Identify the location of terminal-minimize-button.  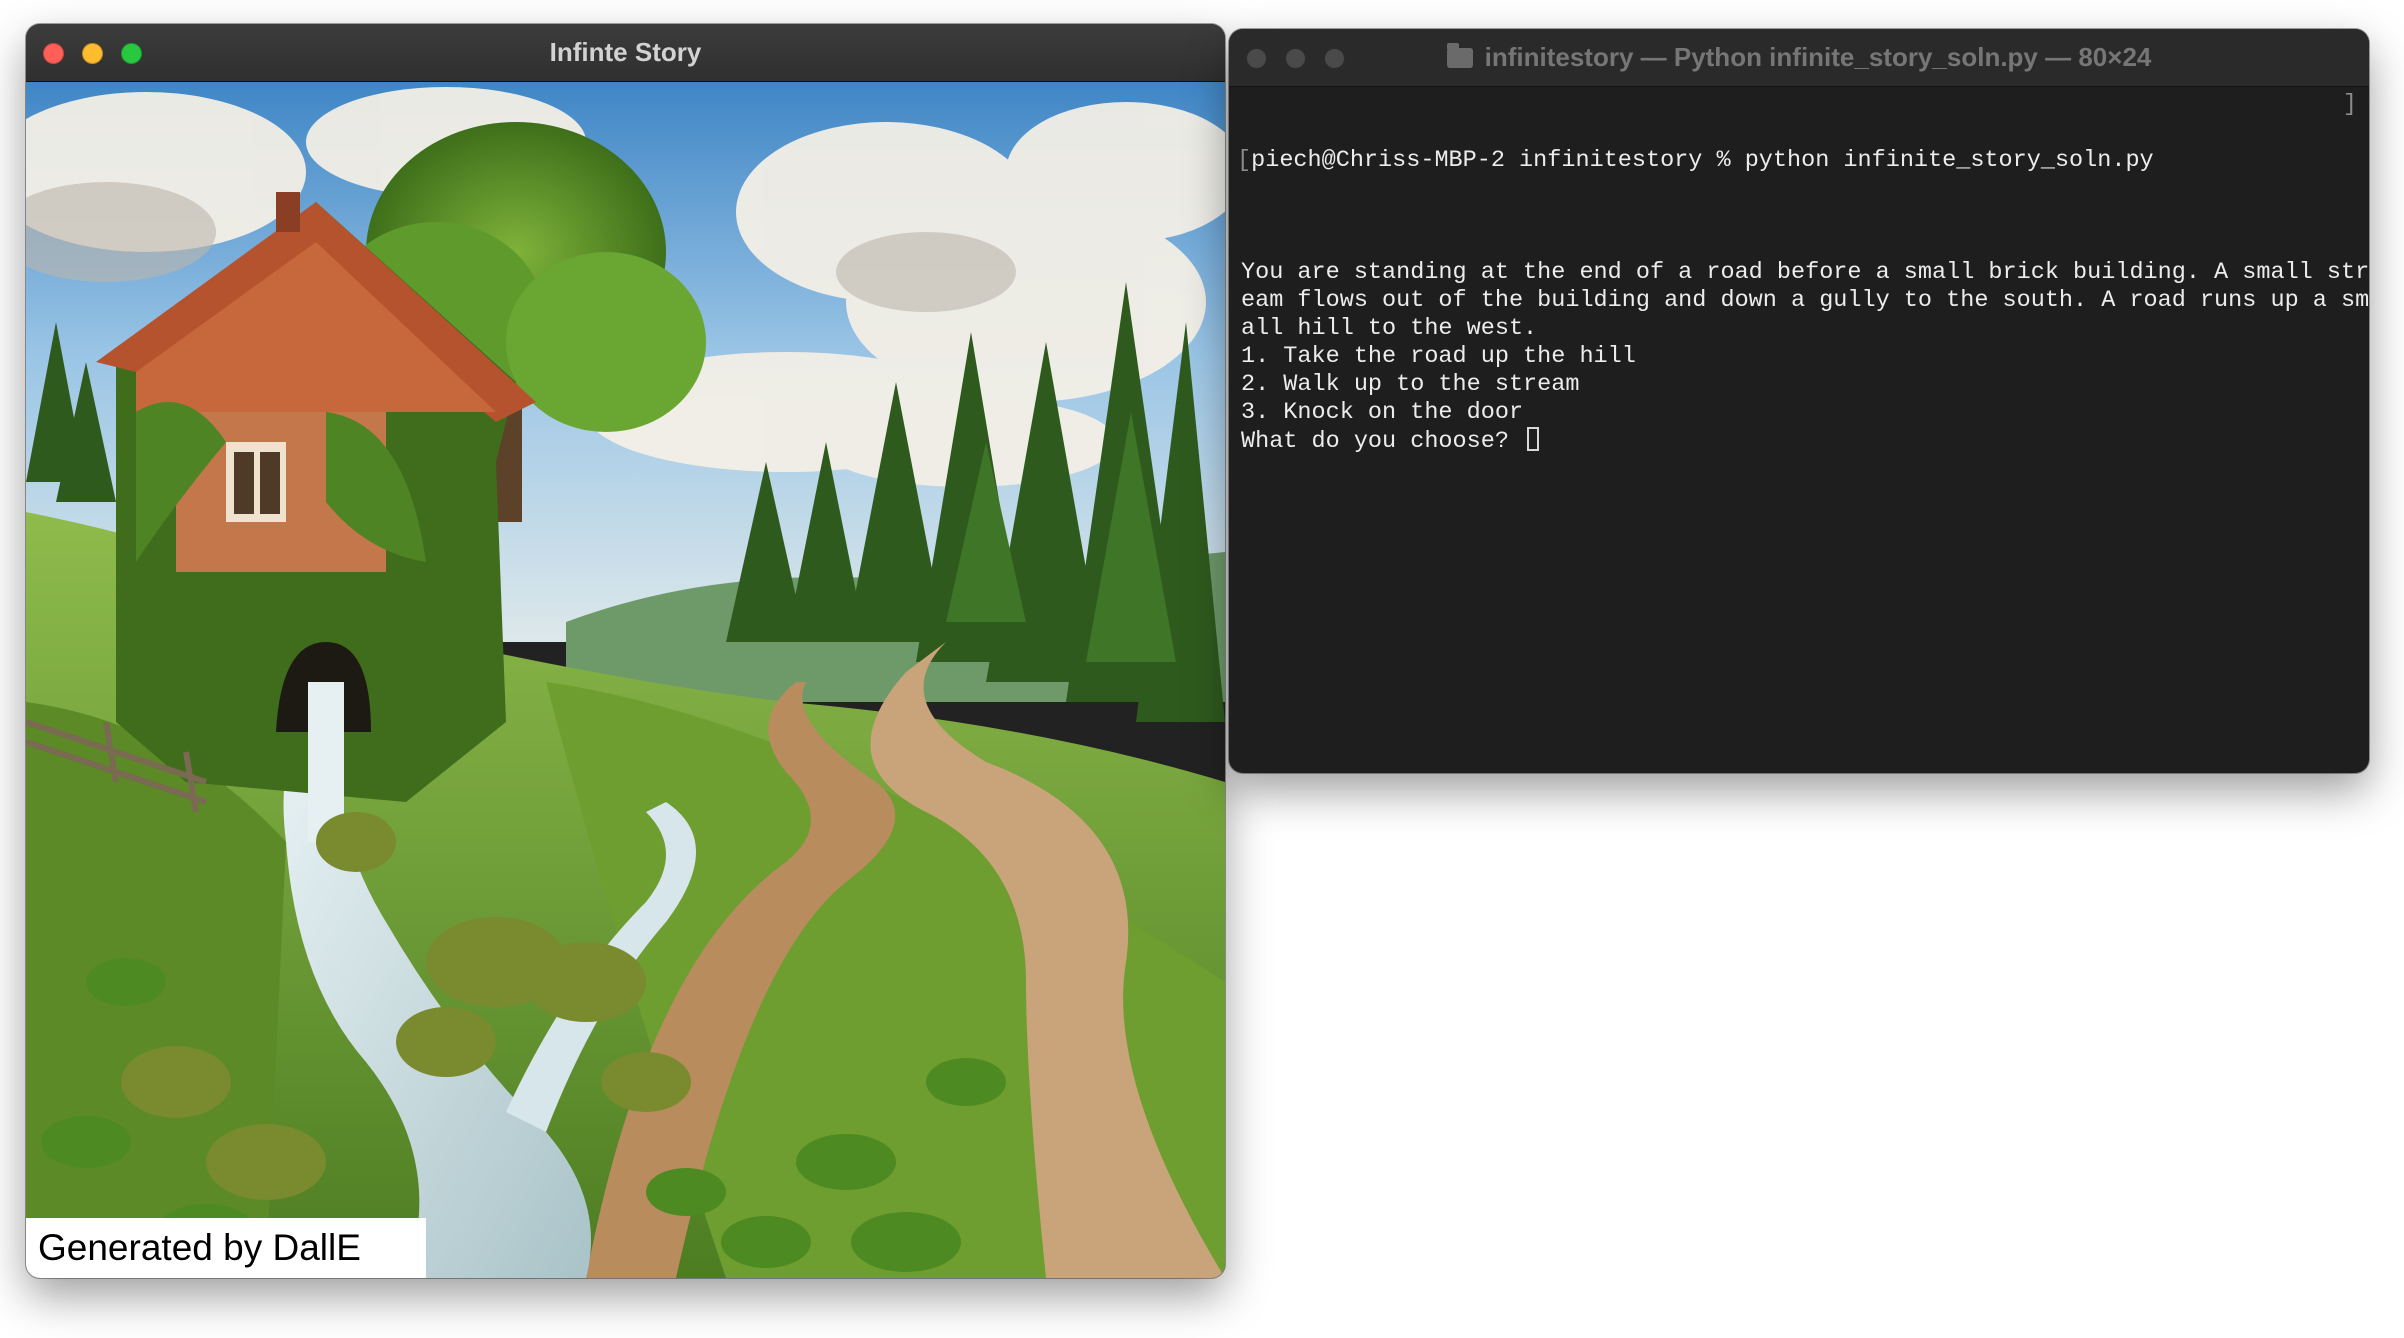
(1295, 58).